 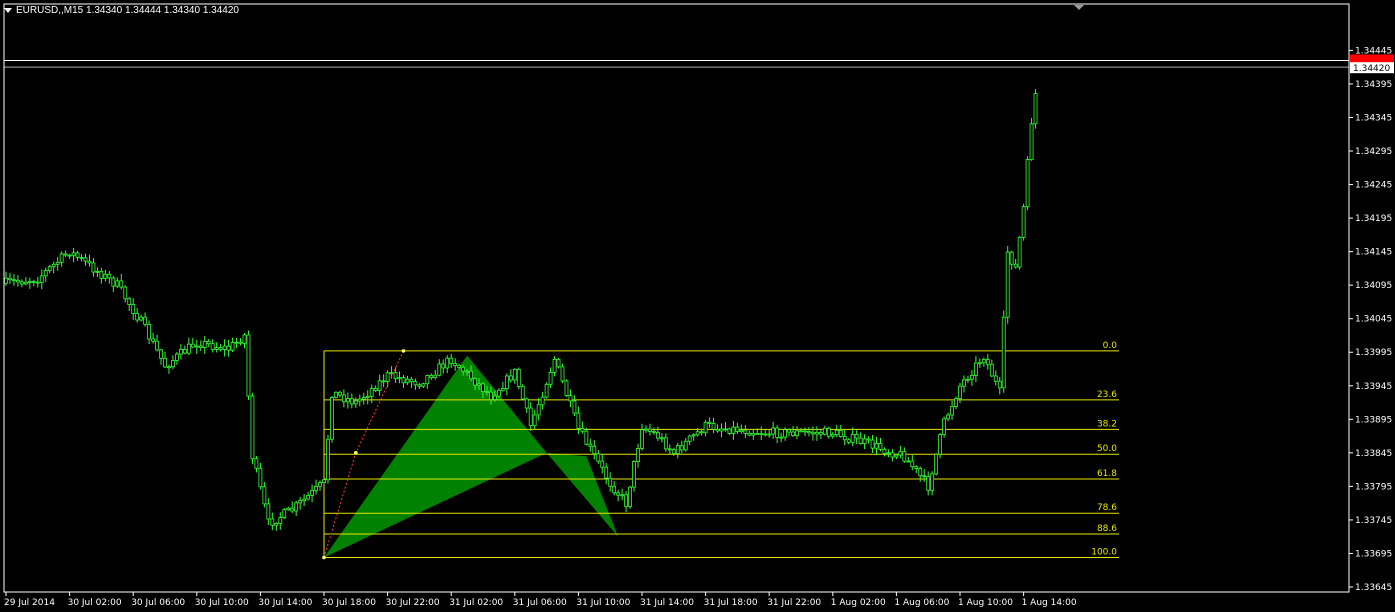 What do you see at coordinates (1373, 219) in the screenshot?
I see `y-tick-label: 1.34195` at bounding box center [1373, 219].